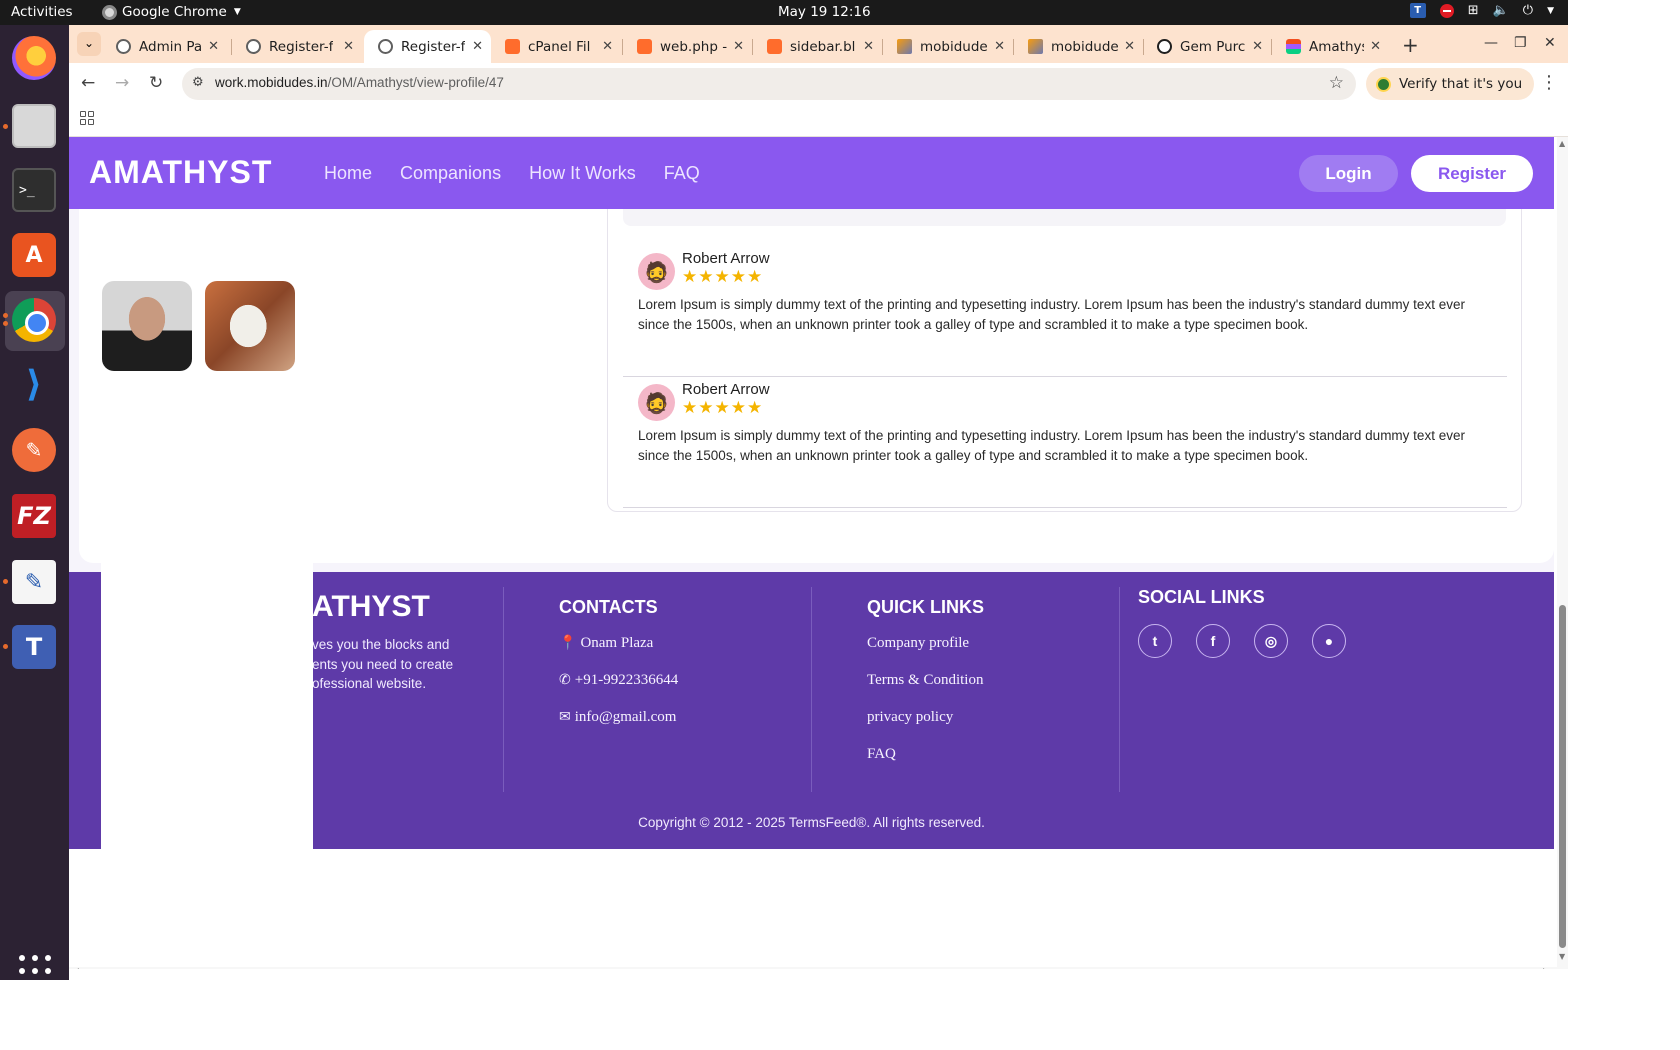 The height and width of the screenshot is (1050, 1680). What do you see at coordinates (726, 258) in the screenshot?
I see `reviewer-name: Robert Arrow` at bounding box center [726, 258].